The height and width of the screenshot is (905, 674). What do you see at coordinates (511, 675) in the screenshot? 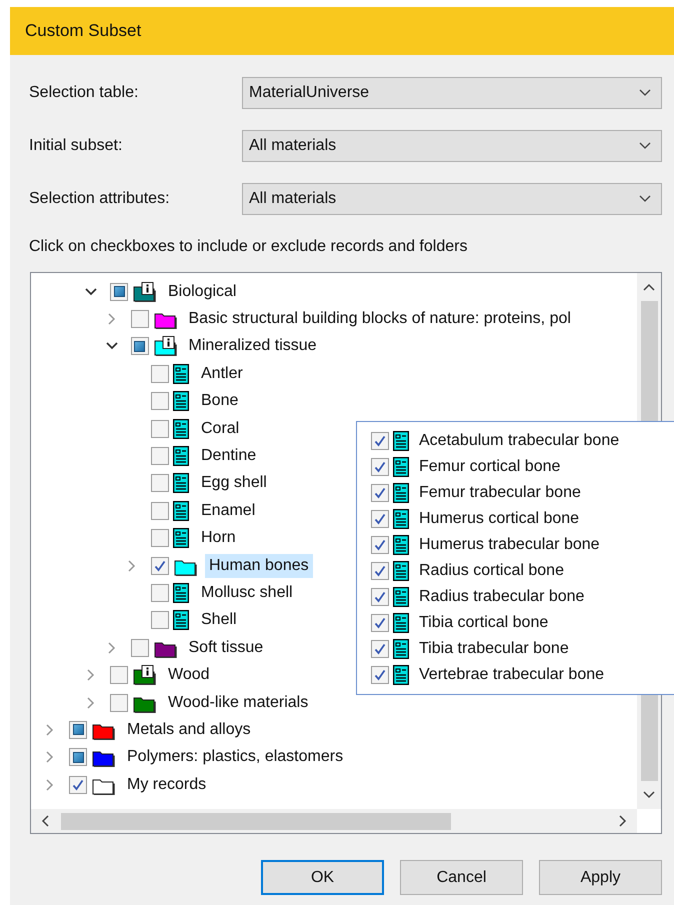
I see `list-item: Vertebrae trabecular bone` at bounding box center [511, 675].